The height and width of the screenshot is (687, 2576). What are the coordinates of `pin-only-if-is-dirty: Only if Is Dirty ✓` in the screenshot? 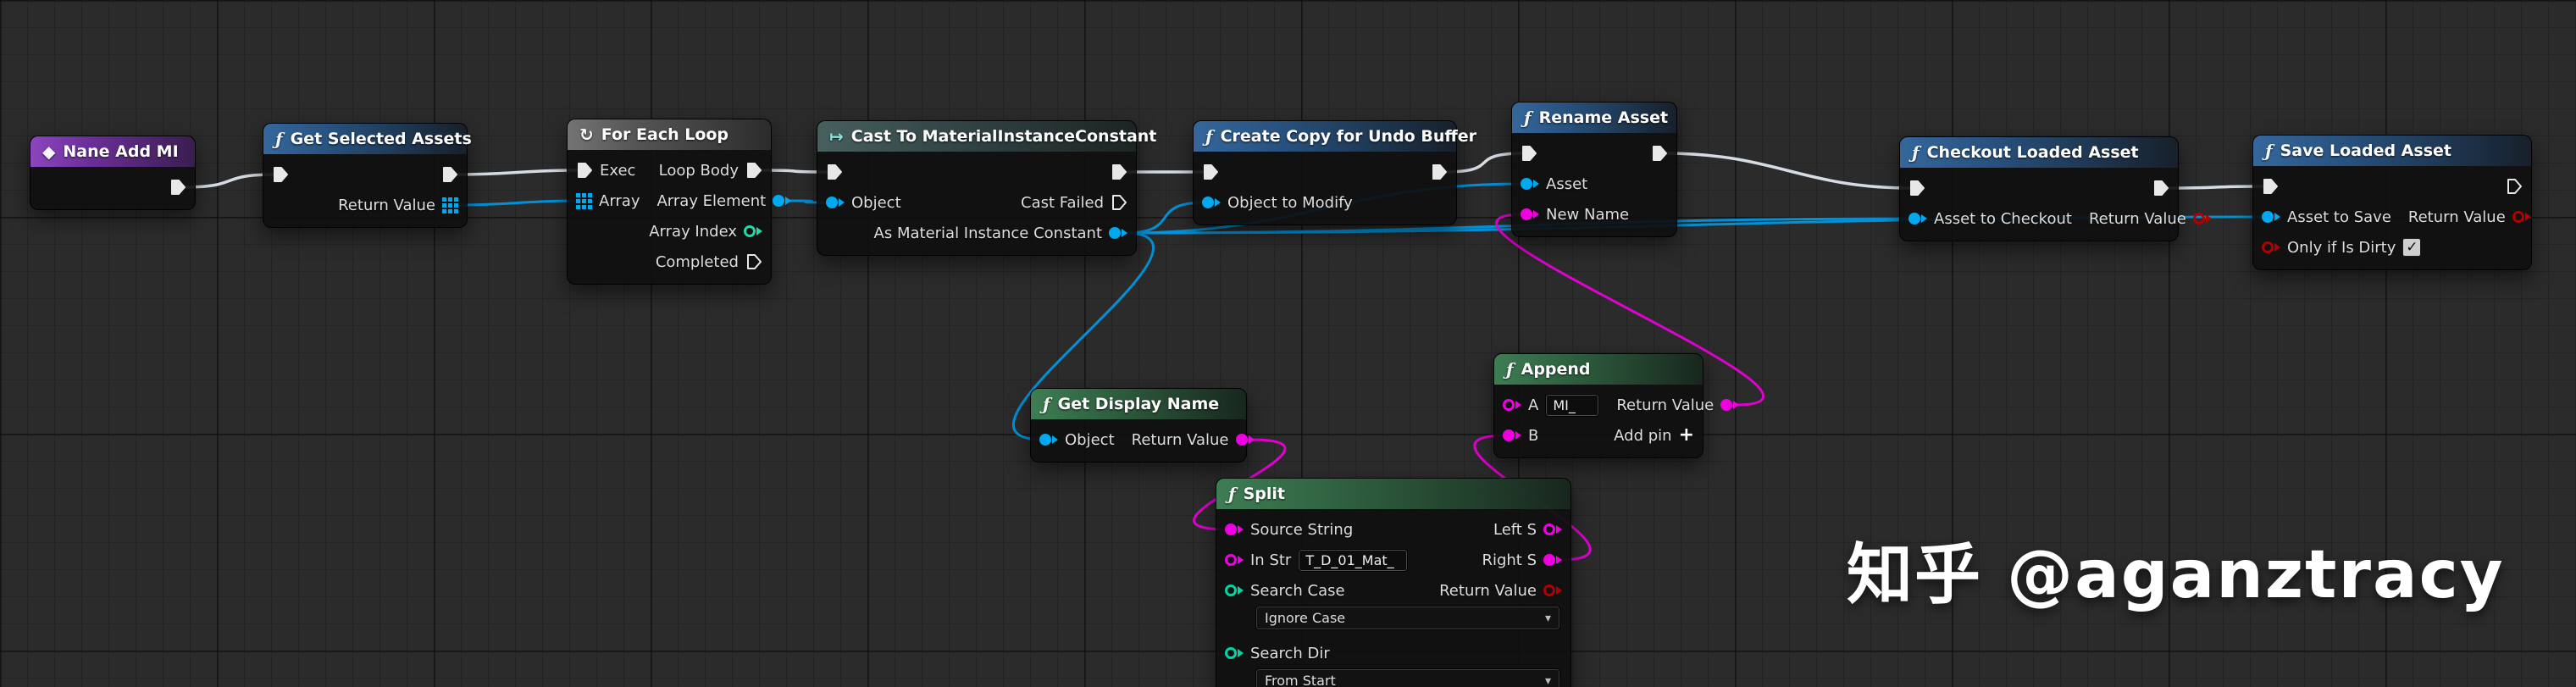 It's located at (2341, 247).